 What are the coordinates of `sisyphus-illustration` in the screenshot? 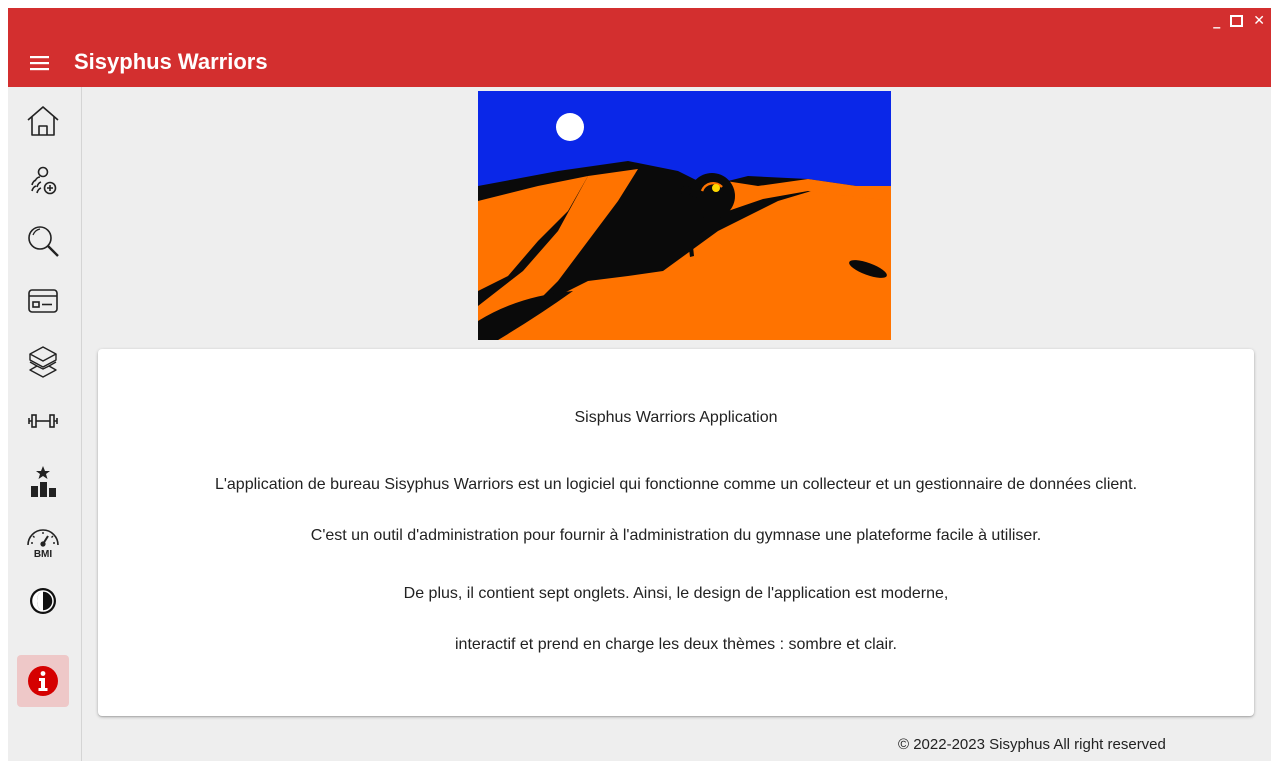 It's located at (684, 215).